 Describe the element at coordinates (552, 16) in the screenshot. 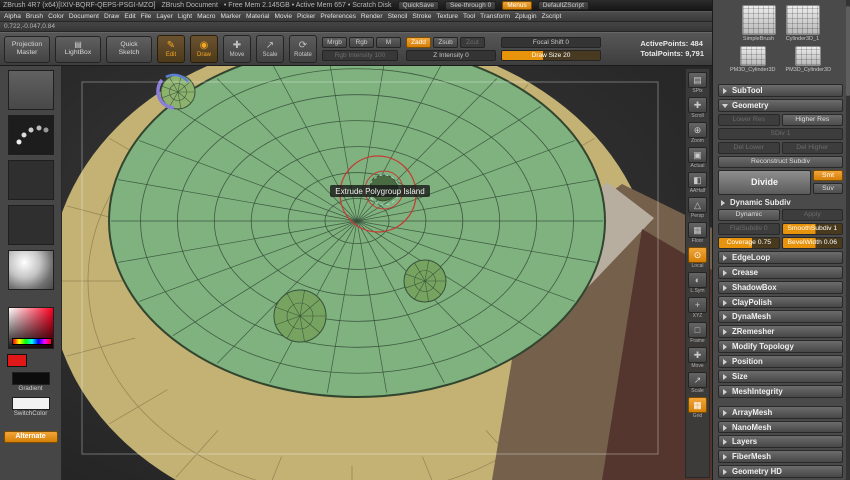

I see `menu-zscript: Zscript` at that location.